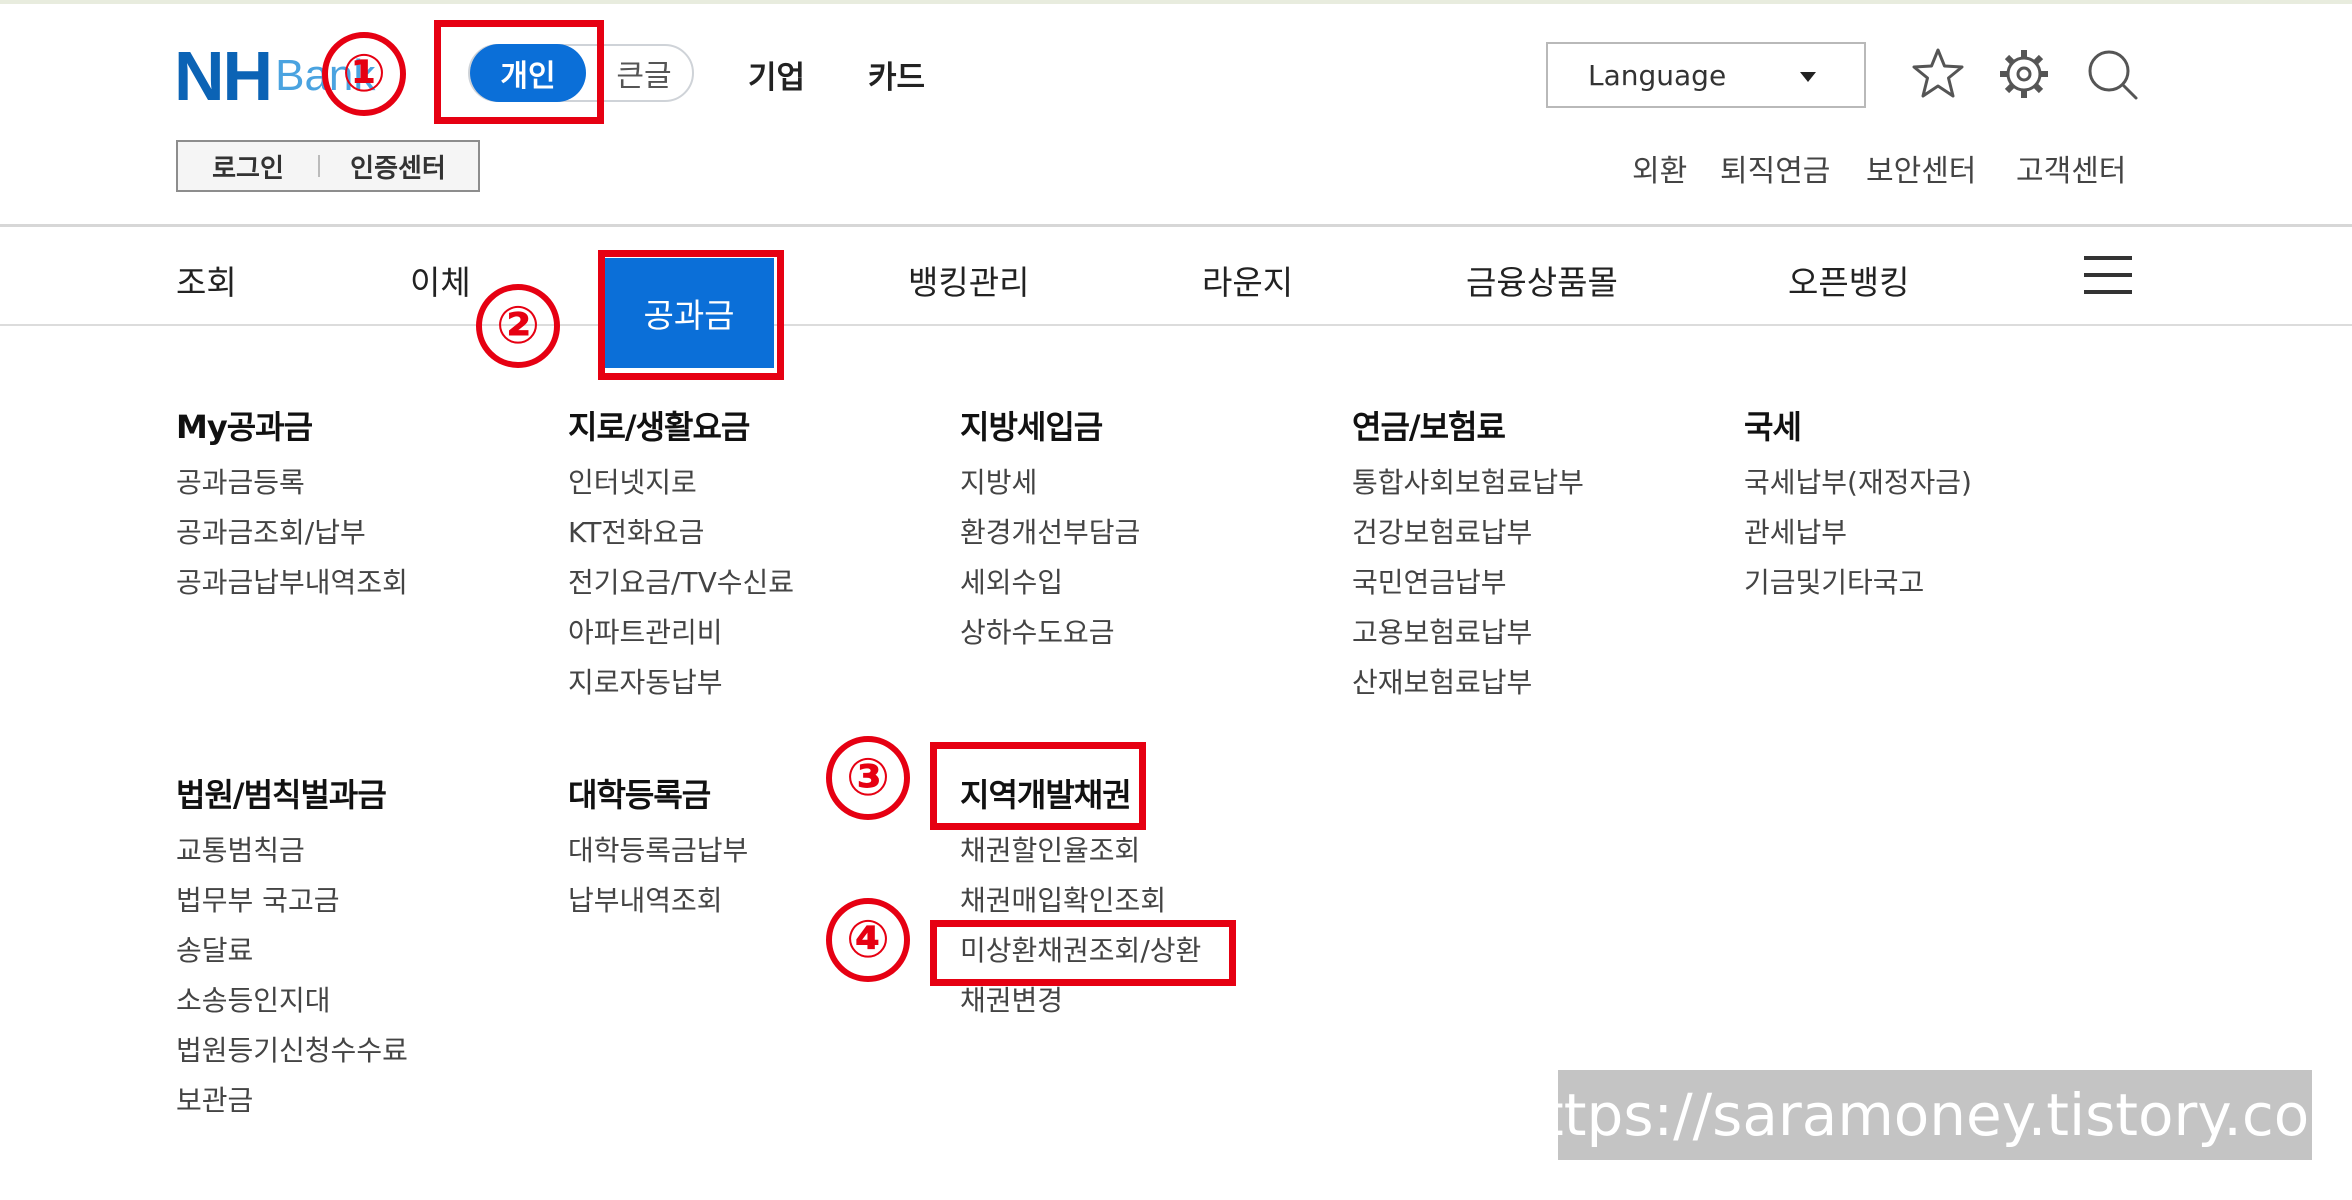 Image resolution: width=2352 pixels, height=1200 pixels. I want to click on menu-item: 공과금조회/납부, so click(292, 537).